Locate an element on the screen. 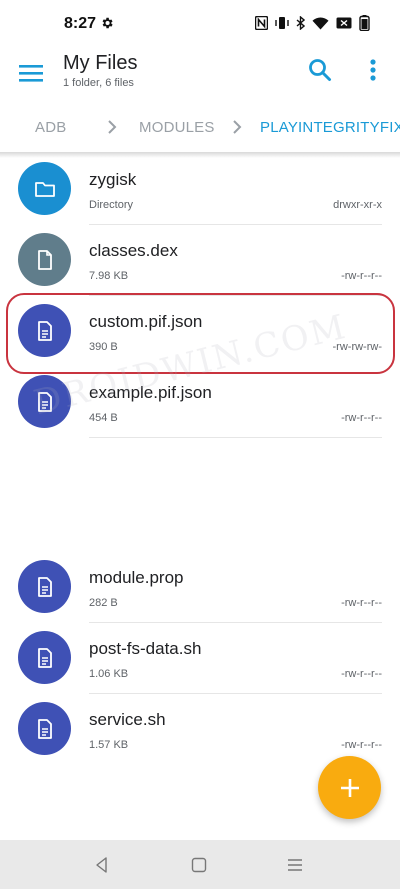 Image resolution: width=400 pixels, height=889 pixels. add-fab-button is located at coordinates (349, 787).